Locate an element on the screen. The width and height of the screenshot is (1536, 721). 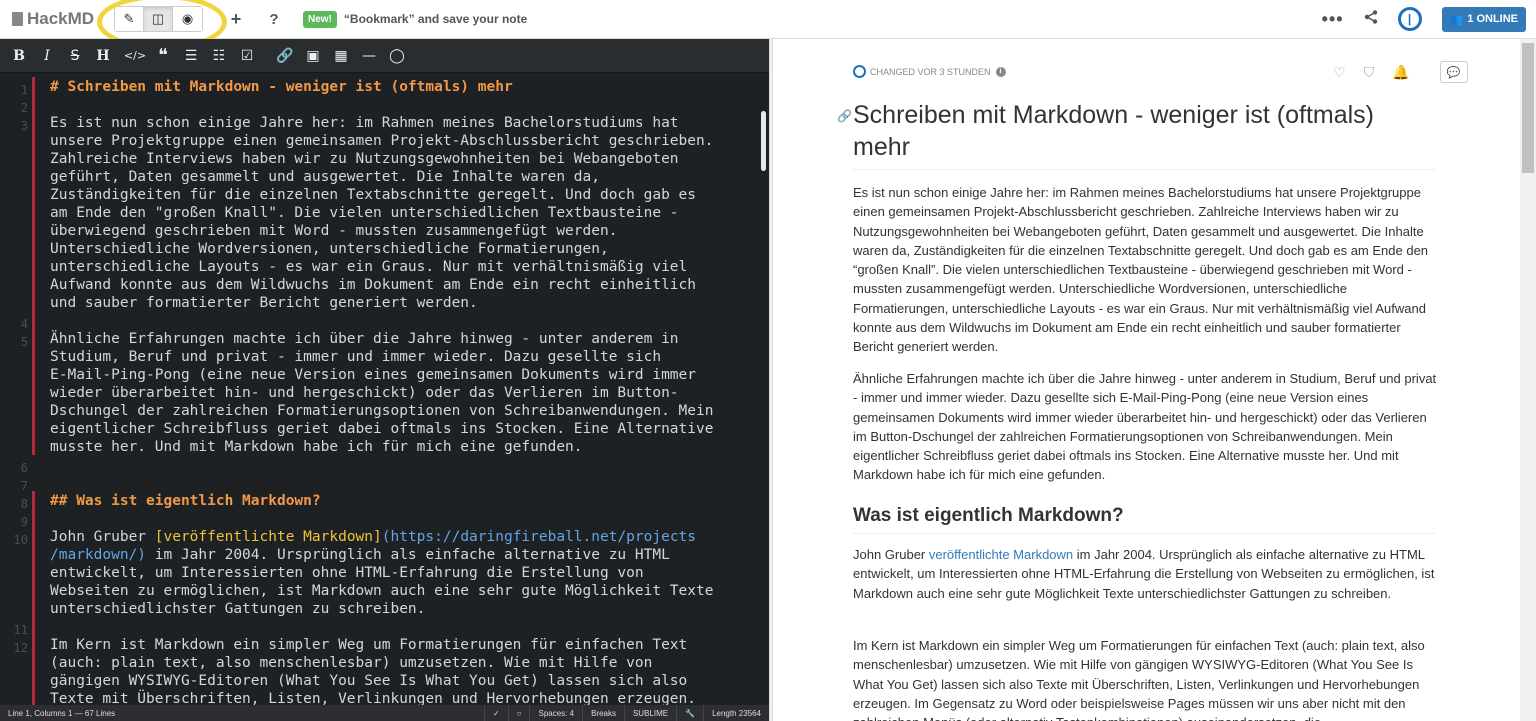
info-icon: i is located at coordinates (1000, 71).